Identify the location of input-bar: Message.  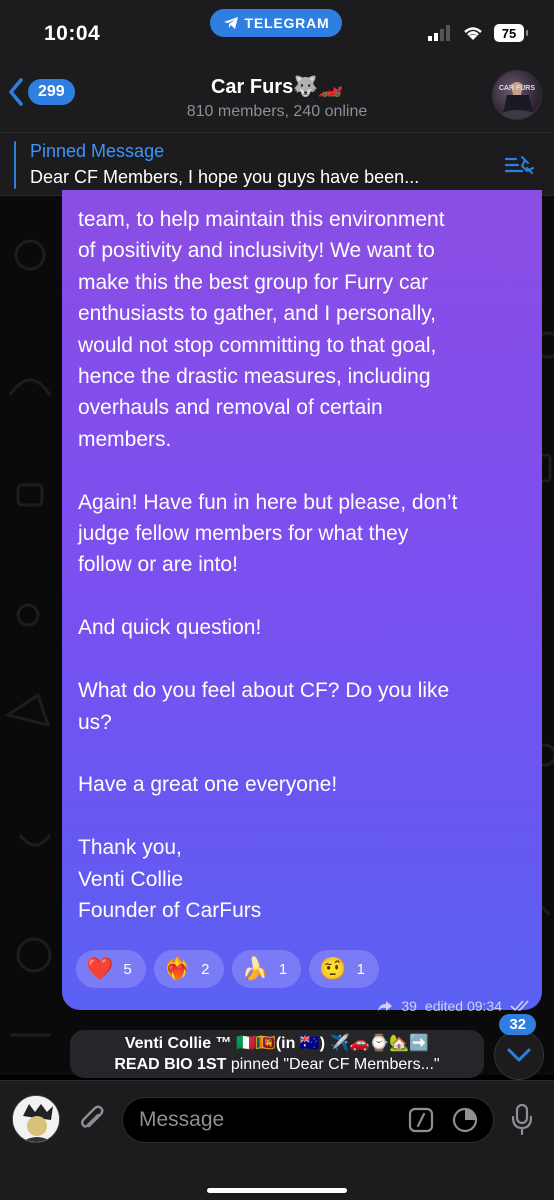
(277, 1140).